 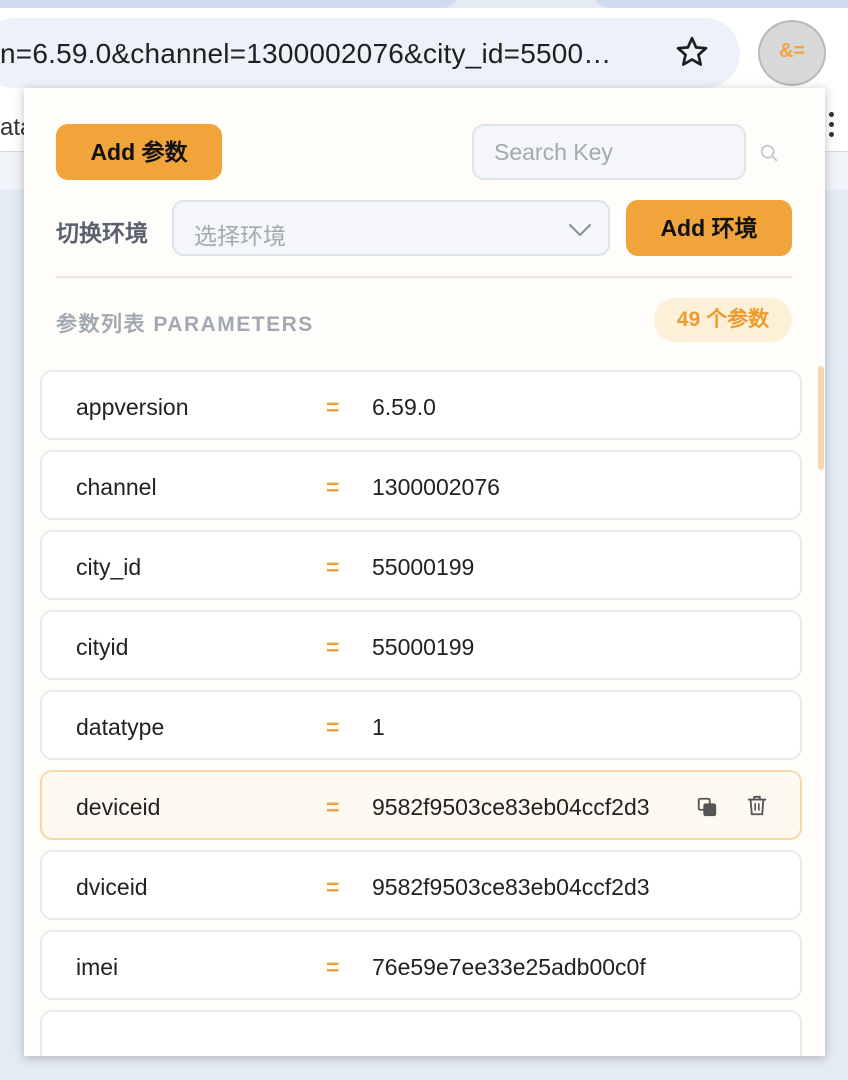 What do you see at coordinates (118, 807) in the screenshot?
I see `param-key: deviceid` at bounding box center [118, 807].